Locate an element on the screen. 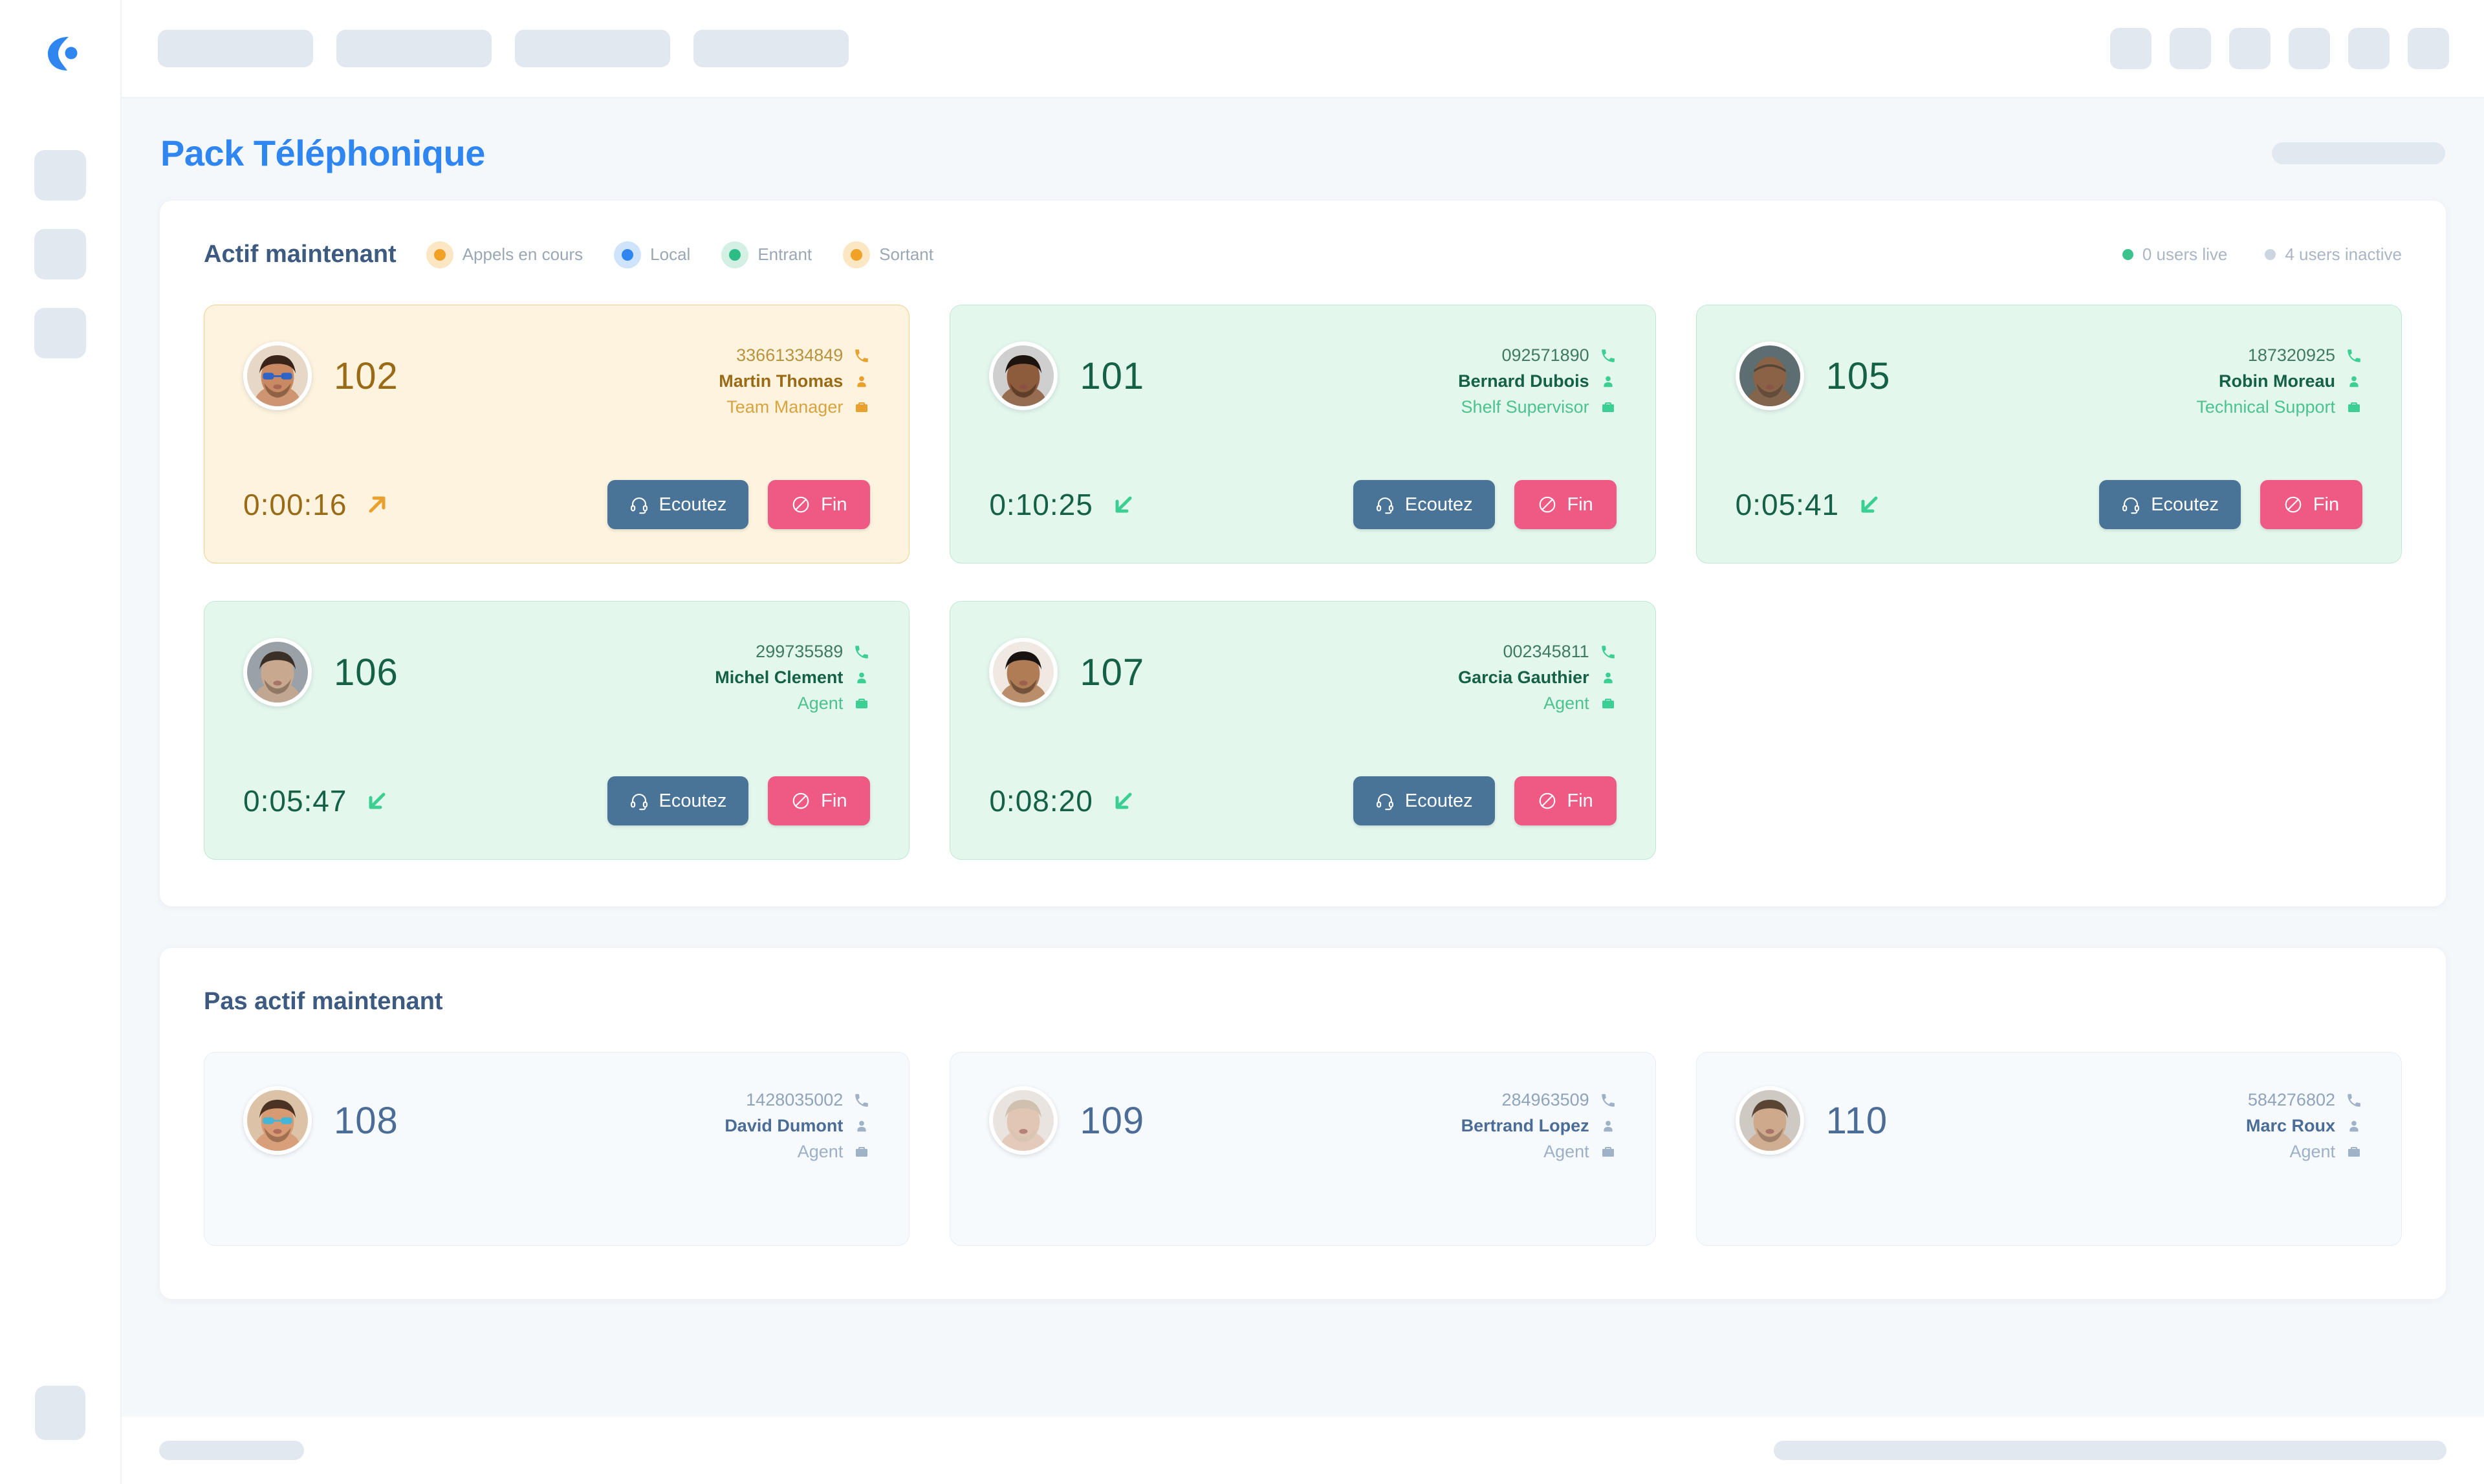 Image resolution: width=2484 pixels, height=1484 pixels. user-icon is located at coordinates (2354, 382).